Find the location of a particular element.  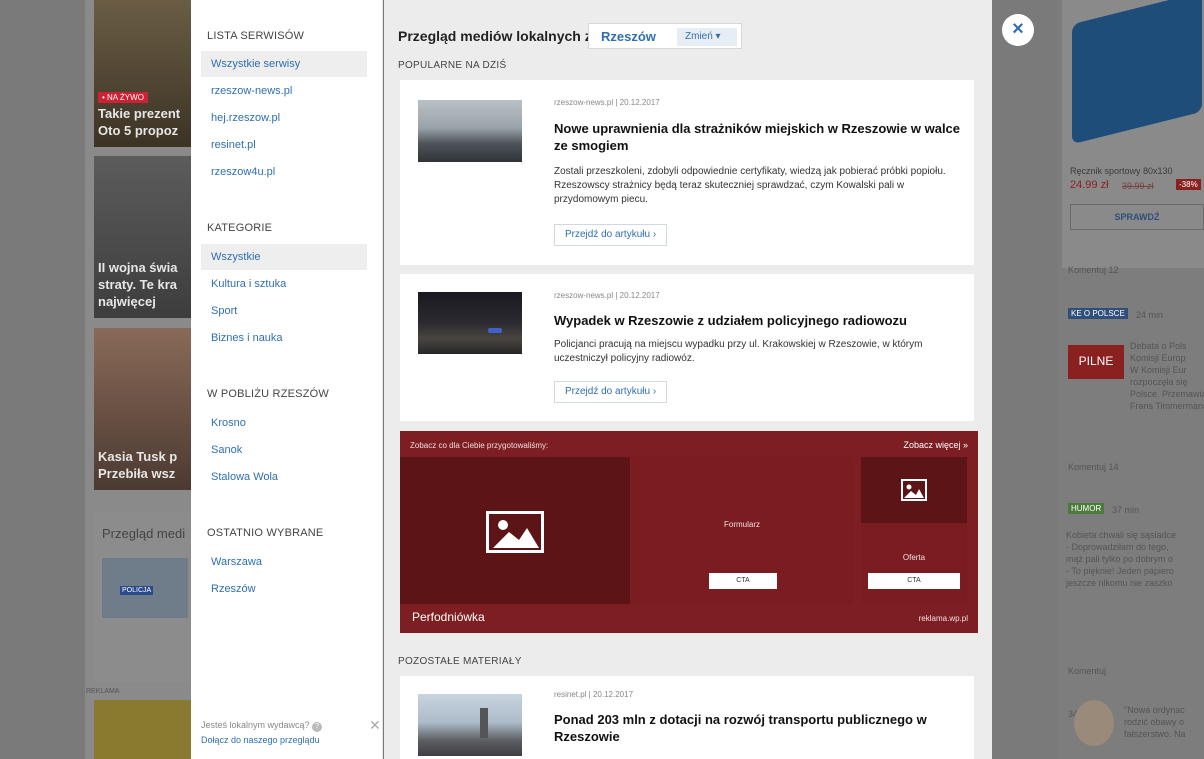

publisher-question: Jesteś lokalnym wydawcą? ? is located at coordinates (291, 726).